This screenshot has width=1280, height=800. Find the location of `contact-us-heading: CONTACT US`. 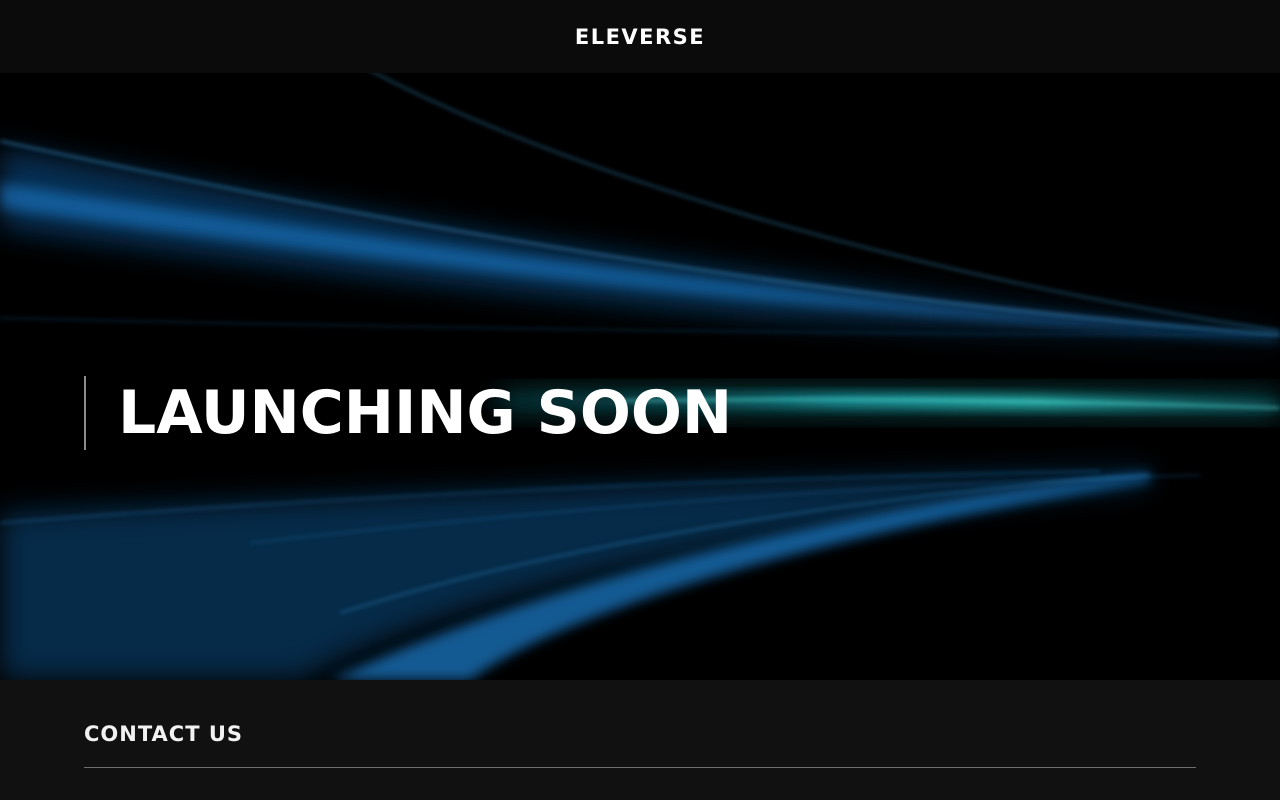

contact-us-heading: CONTACT US is located at coordinates (164, 734).